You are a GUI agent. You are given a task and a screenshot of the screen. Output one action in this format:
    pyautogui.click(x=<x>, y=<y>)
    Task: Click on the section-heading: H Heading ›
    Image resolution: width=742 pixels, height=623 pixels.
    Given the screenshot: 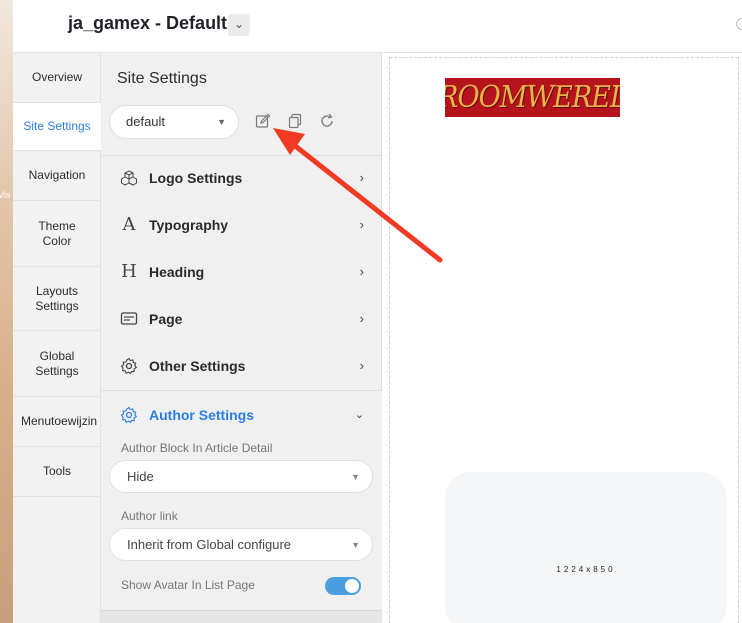 What is the action you would take?
    pyautogui.click(x=241, y=271)
    